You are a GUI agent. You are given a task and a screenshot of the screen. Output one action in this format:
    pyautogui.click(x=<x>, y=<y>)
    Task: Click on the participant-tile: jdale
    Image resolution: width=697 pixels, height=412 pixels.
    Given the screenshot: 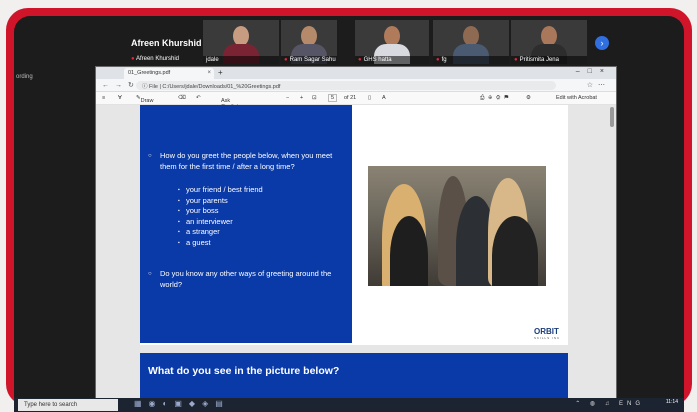 What is the action you would take?
    pyautogui.click(x=241, y=42)
    